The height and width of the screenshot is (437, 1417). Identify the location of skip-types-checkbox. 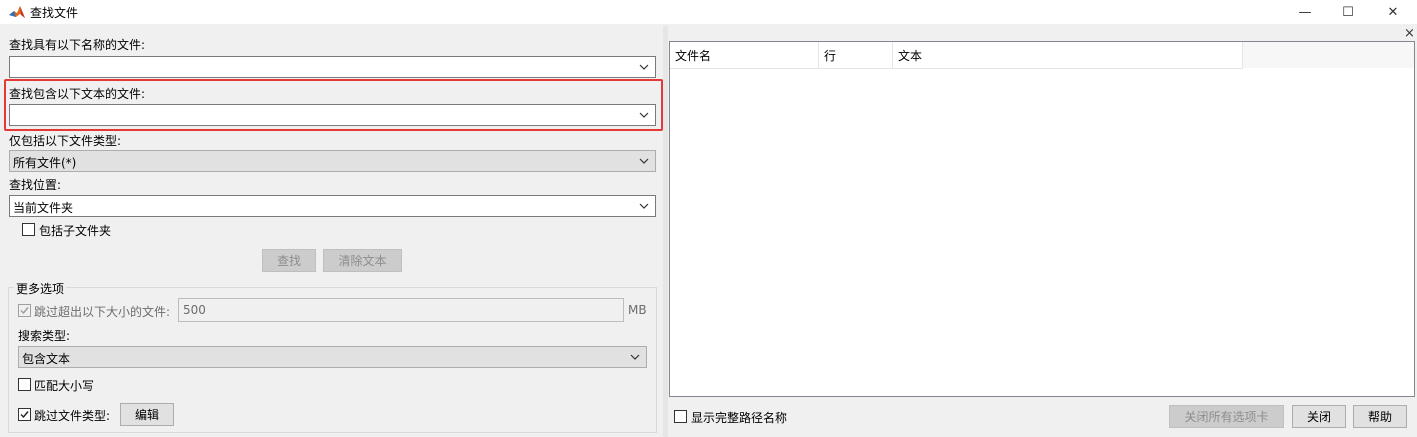
(24, 414).